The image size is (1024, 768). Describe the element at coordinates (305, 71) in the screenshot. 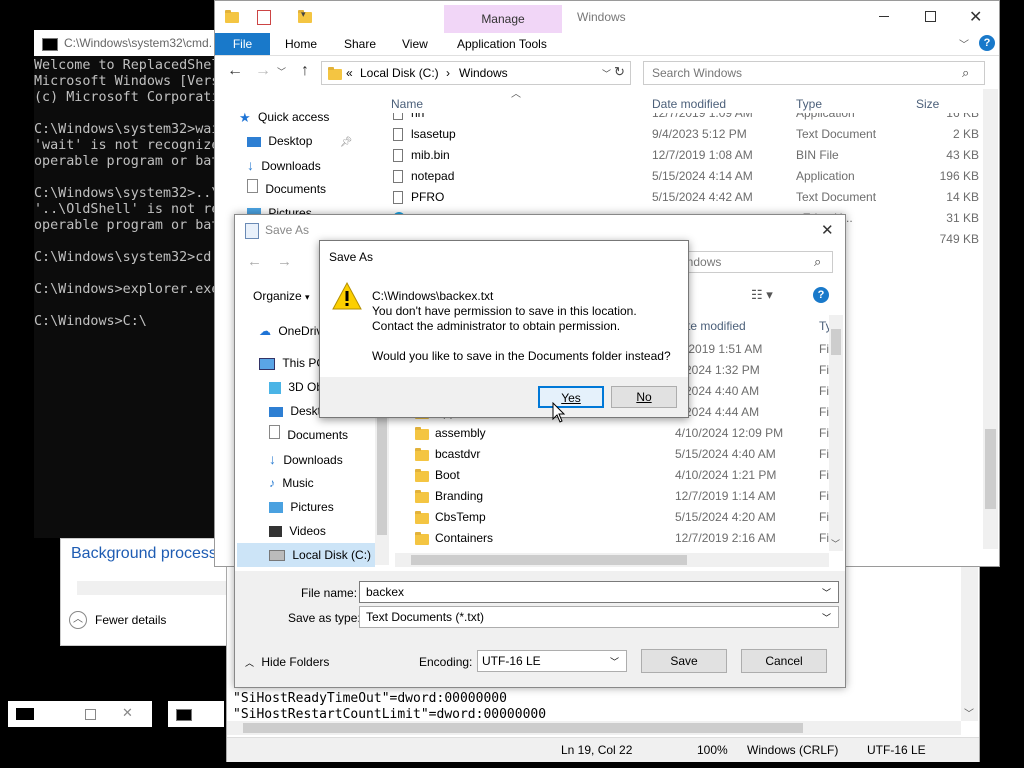

I see `up-arrow-icon: ↑` at that location.